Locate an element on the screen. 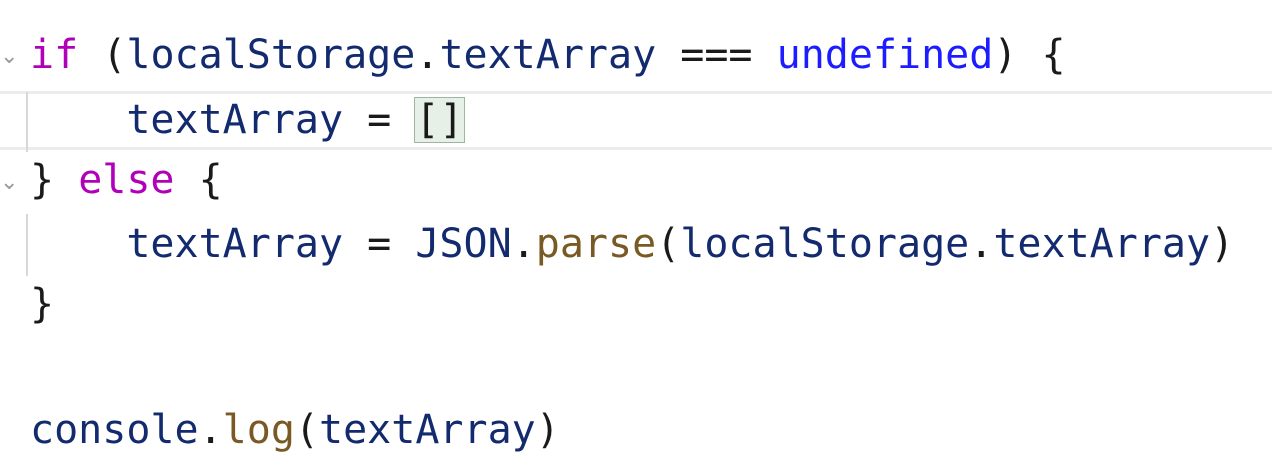  keyword-else: else is located at coordinates (126, 180).